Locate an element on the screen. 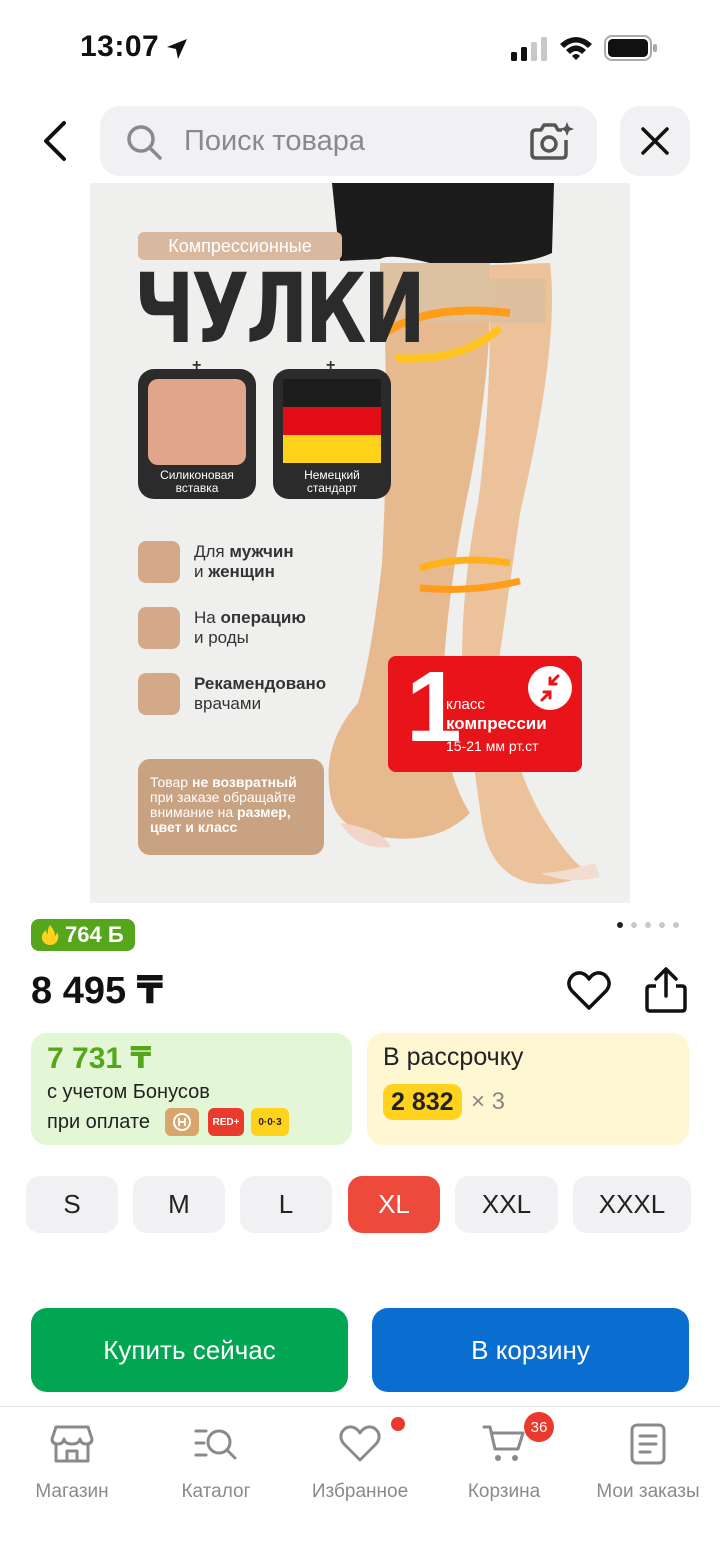 The width and height of the screenshot is (720, 1561). tab-cart: Корзина is located at coordinates (504, 1468).